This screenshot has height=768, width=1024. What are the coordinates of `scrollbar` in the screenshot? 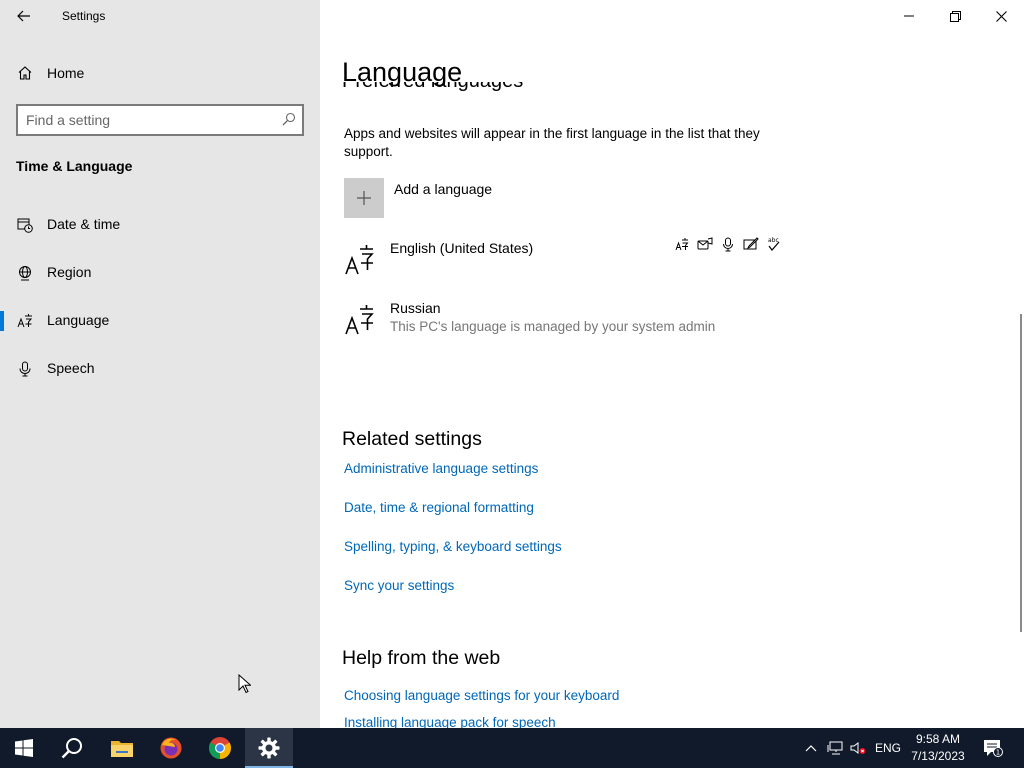 It's located at (1021, 473).